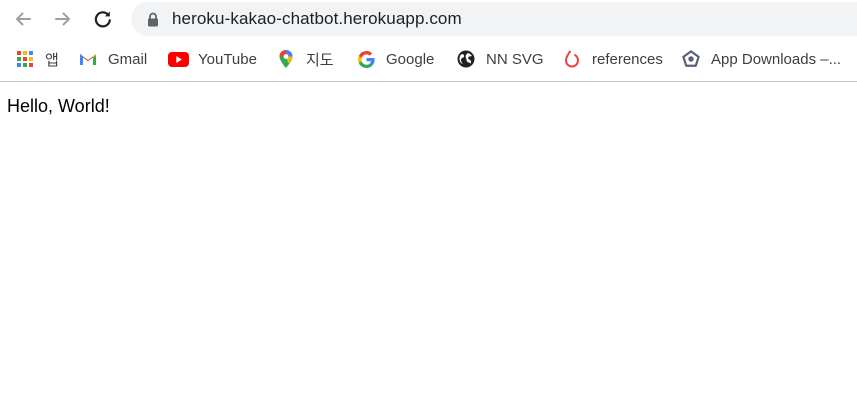  I want to click on google-icon, so click(366, 59).